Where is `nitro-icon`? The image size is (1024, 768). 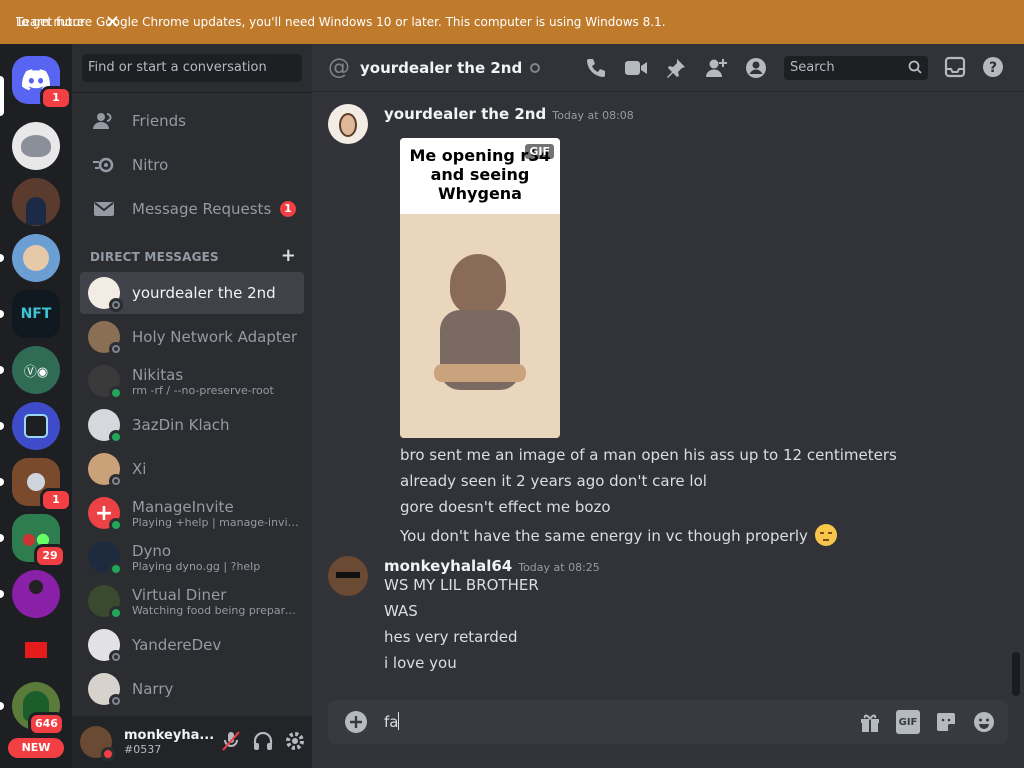 nitro-icon is located at coordinates (104, 165).